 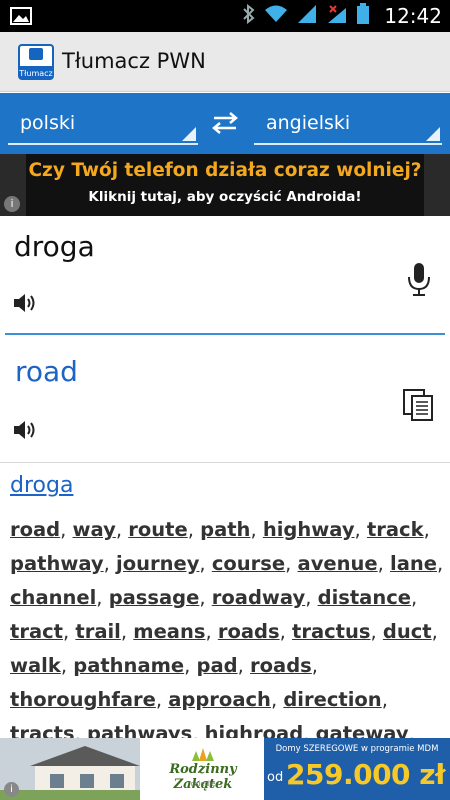 What do you see at coordinates (154, 597) in the screenshot?
I see `translation-link: passage` at bounding box center [154, 597].